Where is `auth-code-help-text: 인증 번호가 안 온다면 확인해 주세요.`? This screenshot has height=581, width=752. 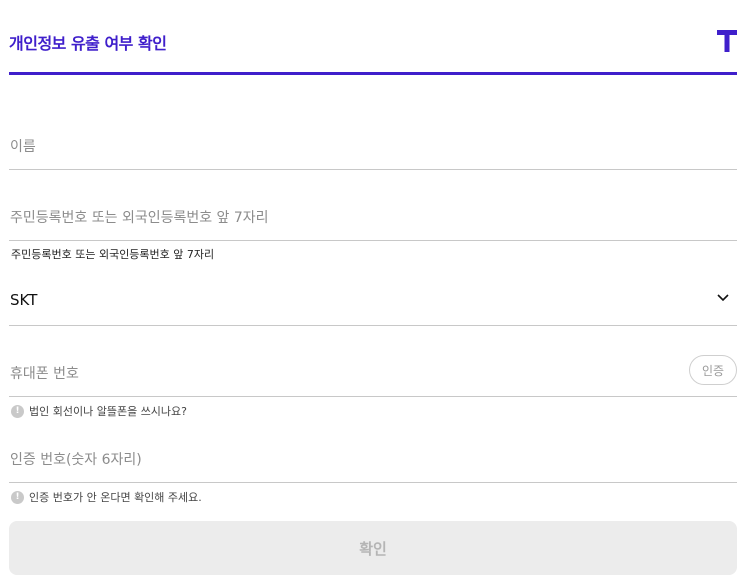
auth-code-help-text: 인증 번호가 안 온다면 확인해 주세요. is located at coordinates (115, 497).